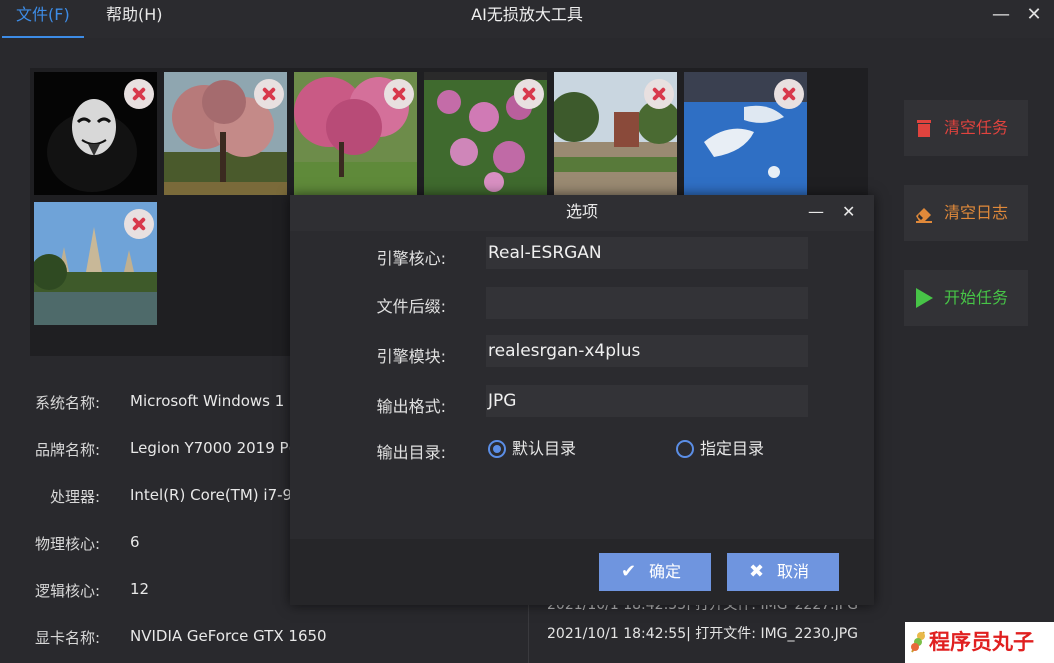 Image resolution: width=1054 pixels, height=663 pixels. Describe the element at coordinates (924, 298) in the screenshot. I see `play-icon` at that location.